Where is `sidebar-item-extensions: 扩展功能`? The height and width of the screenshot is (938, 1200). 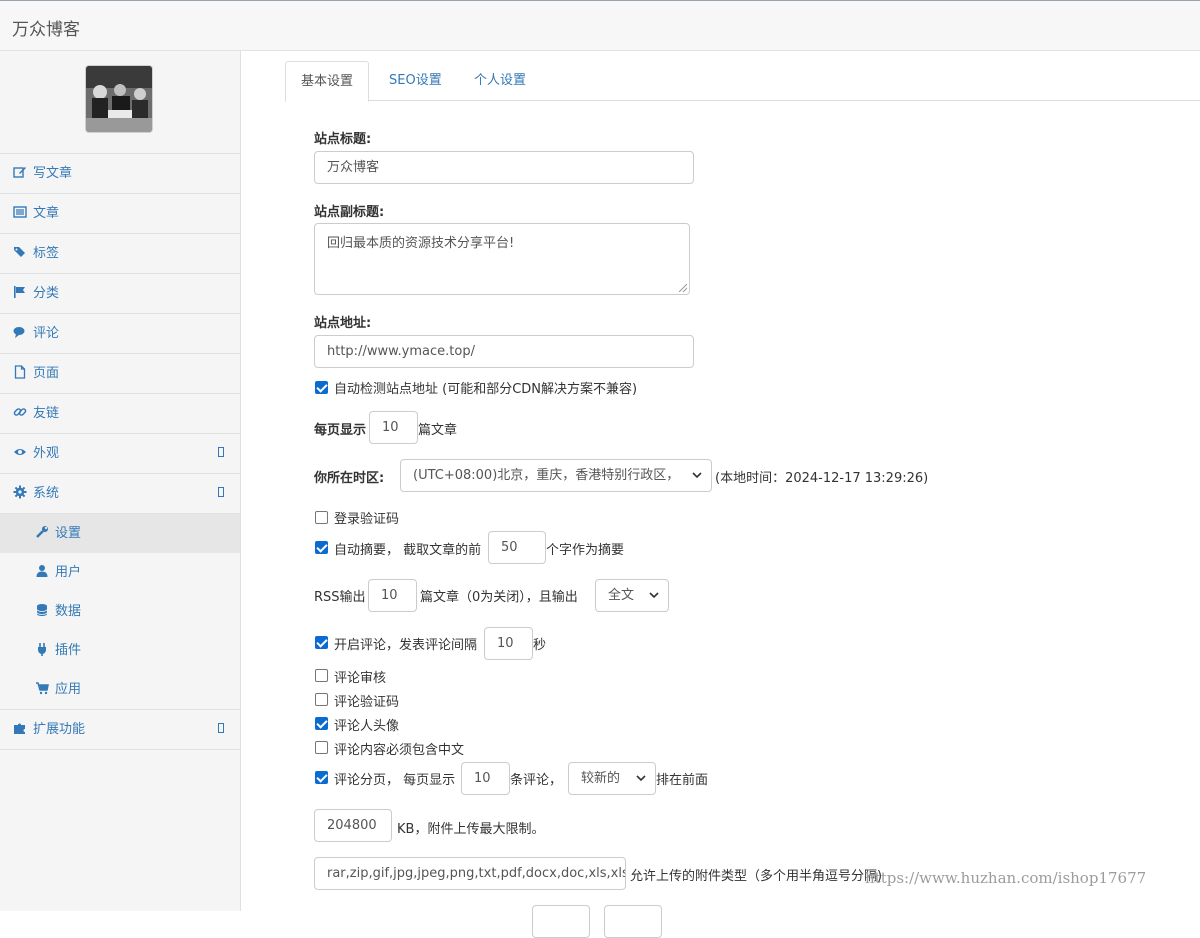
sidebar-item-extensions: 扩展功能 is located at coordinates (120, 730).